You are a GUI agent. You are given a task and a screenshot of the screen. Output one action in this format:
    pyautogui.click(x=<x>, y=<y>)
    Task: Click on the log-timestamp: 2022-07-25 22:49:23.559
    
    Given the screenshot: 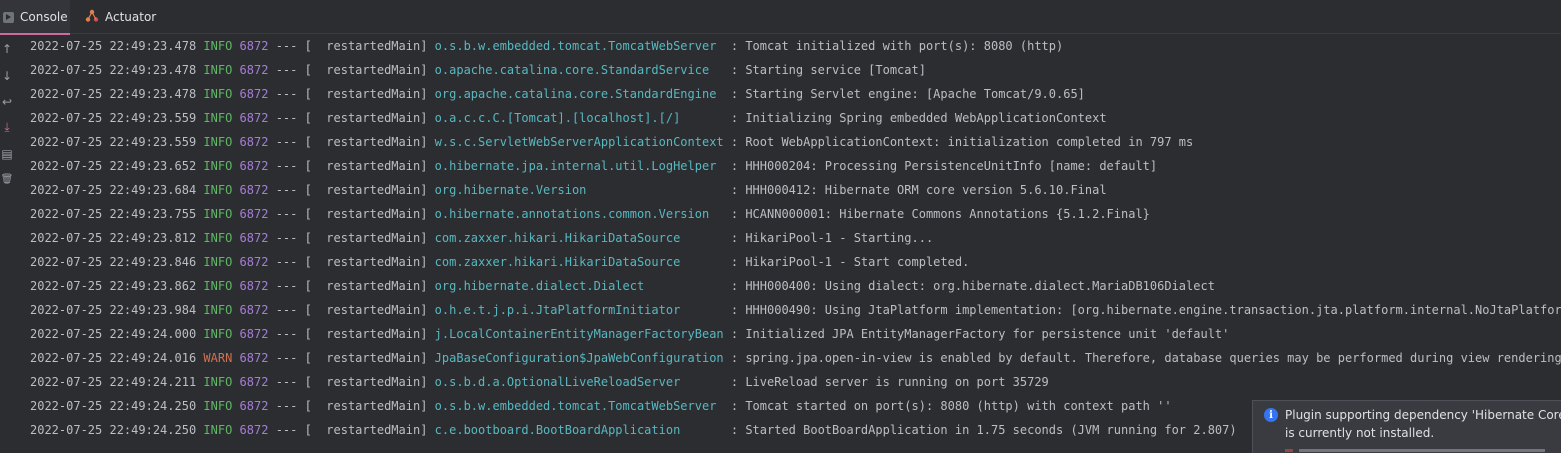 What is the action you would take?
    pyautogui.click(x=113, y=118)
    